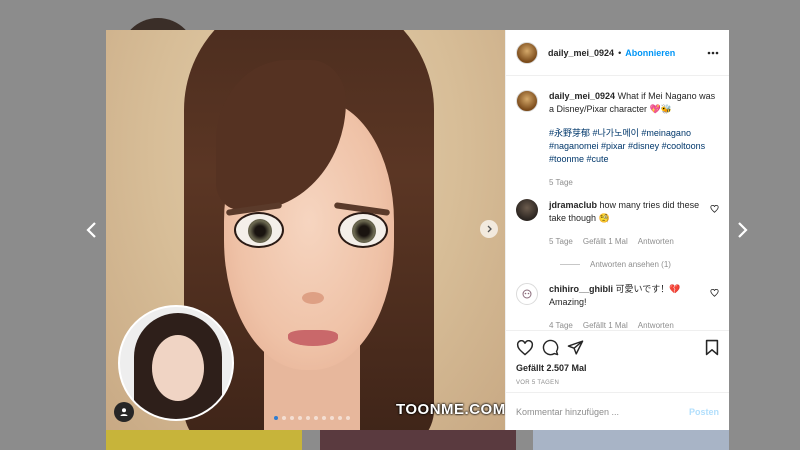 The image size is (800, 450). I want to click on comment-username: chihiro__ghibli, so click(581, 289).